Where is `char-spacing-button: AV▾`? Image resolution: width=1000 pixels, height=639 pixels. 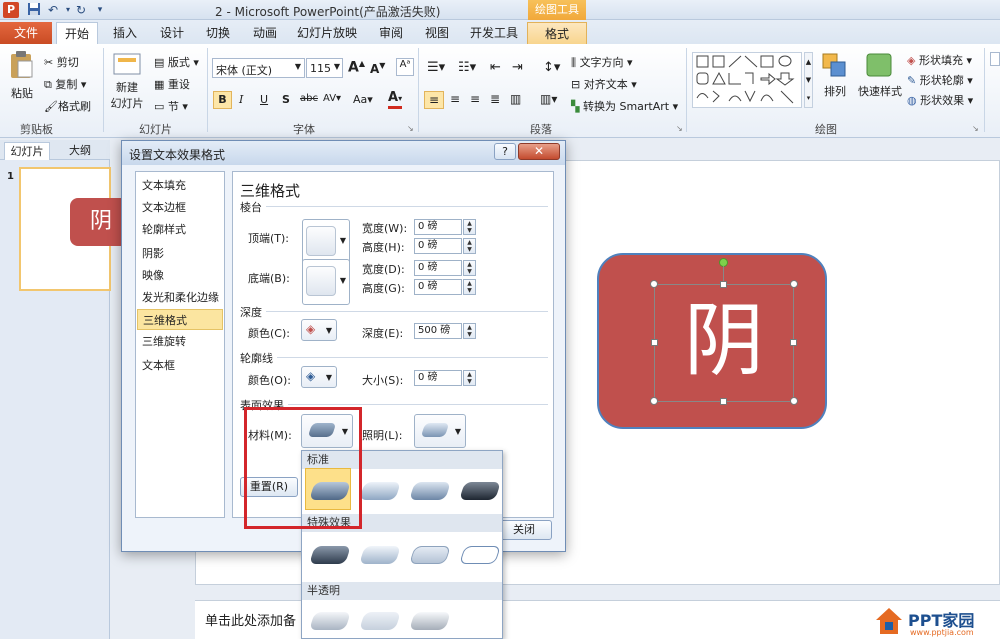
char-spacing-button: AV▾ is located at coordinates (332, 98).